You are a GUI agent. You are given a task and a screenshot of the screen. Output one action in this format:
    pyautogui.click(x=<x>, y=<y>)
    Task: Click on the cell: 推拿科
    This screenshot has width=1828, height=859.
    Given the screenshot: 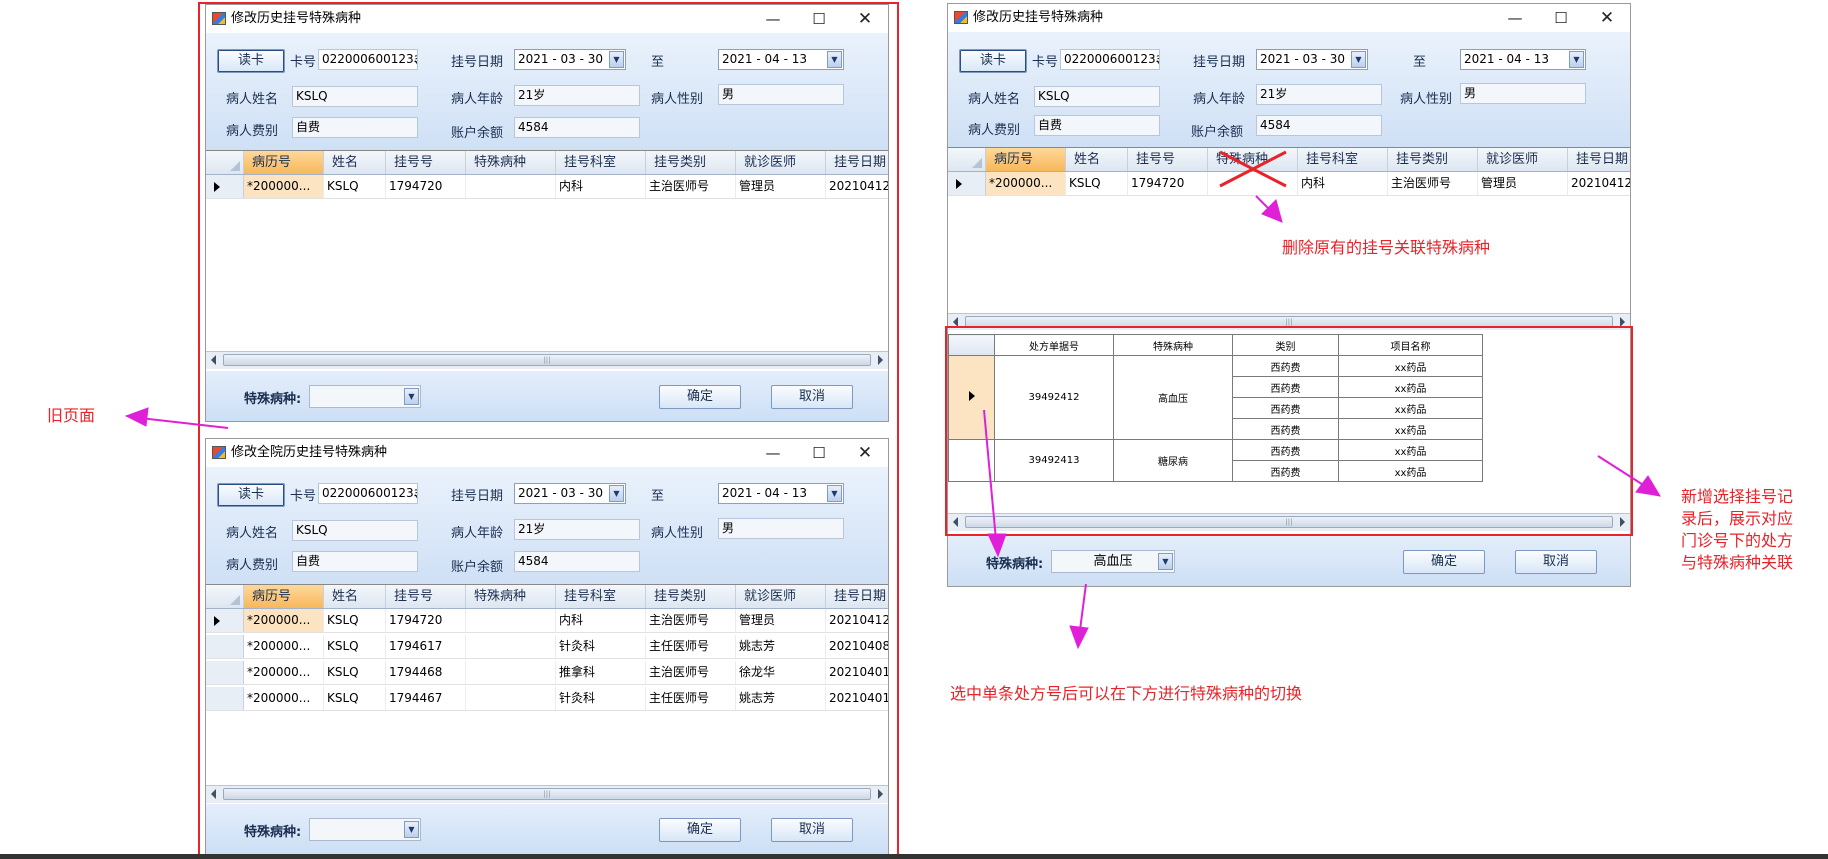 What is the action you would take?
    pyautogui.click(x=601, y=672)
    